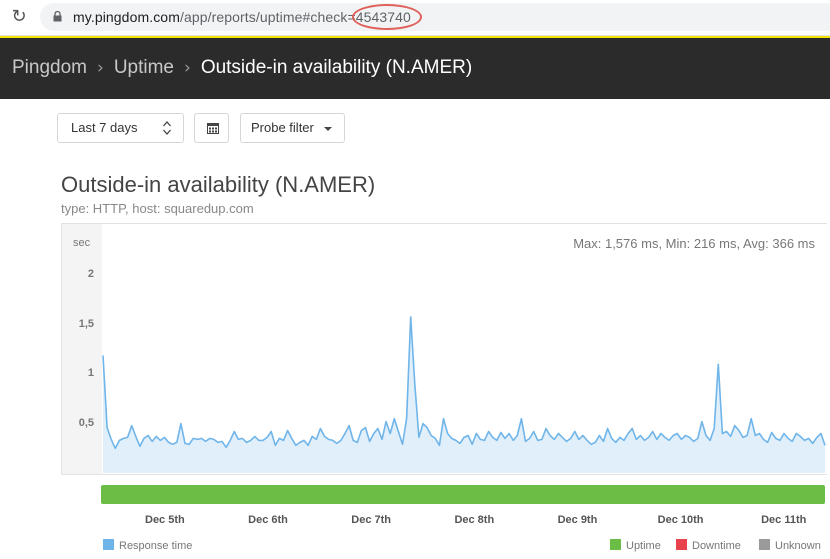 This screenshot has height=559, width=830. I want to click on report-title: Outside-in availability (N.AMER), so click(218, 184).